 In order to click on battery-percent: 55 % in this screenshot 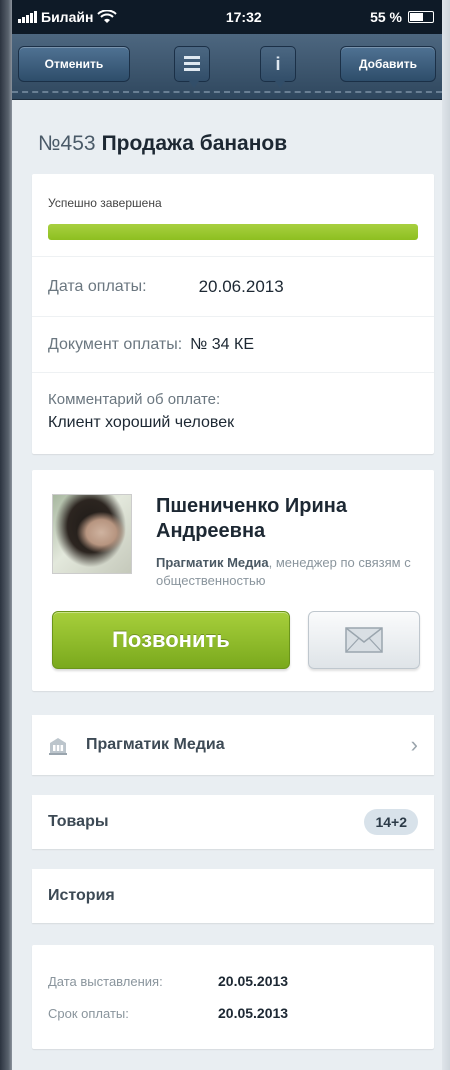, I will do `click(386, 17)`.